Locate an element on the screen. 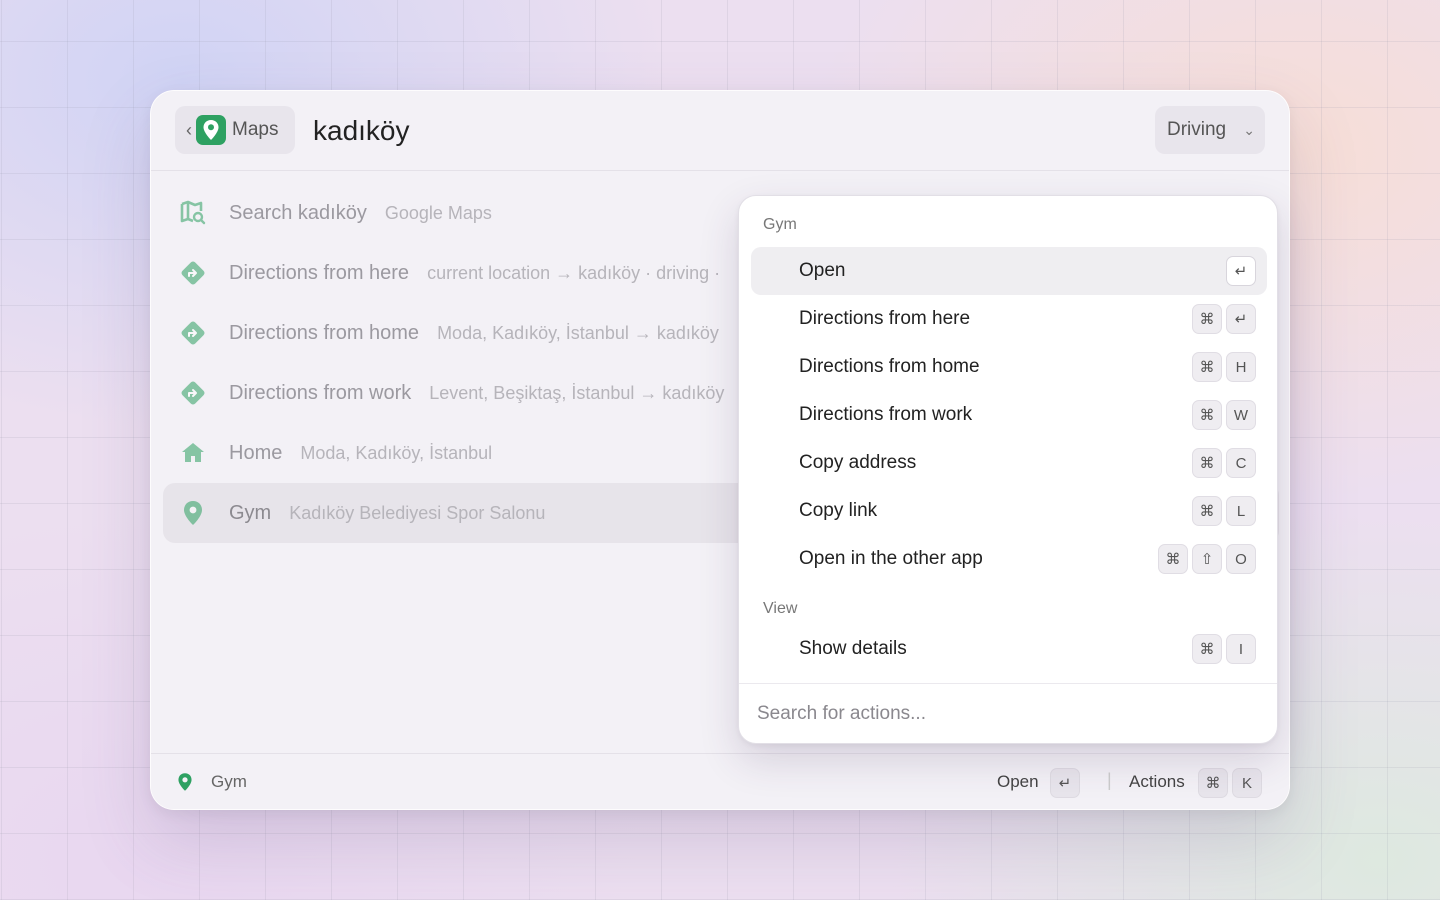 This screenshot has width=1440, height=900. result-subtitle: current location → kadıköy · driving · is located at coordinates (574, 272).